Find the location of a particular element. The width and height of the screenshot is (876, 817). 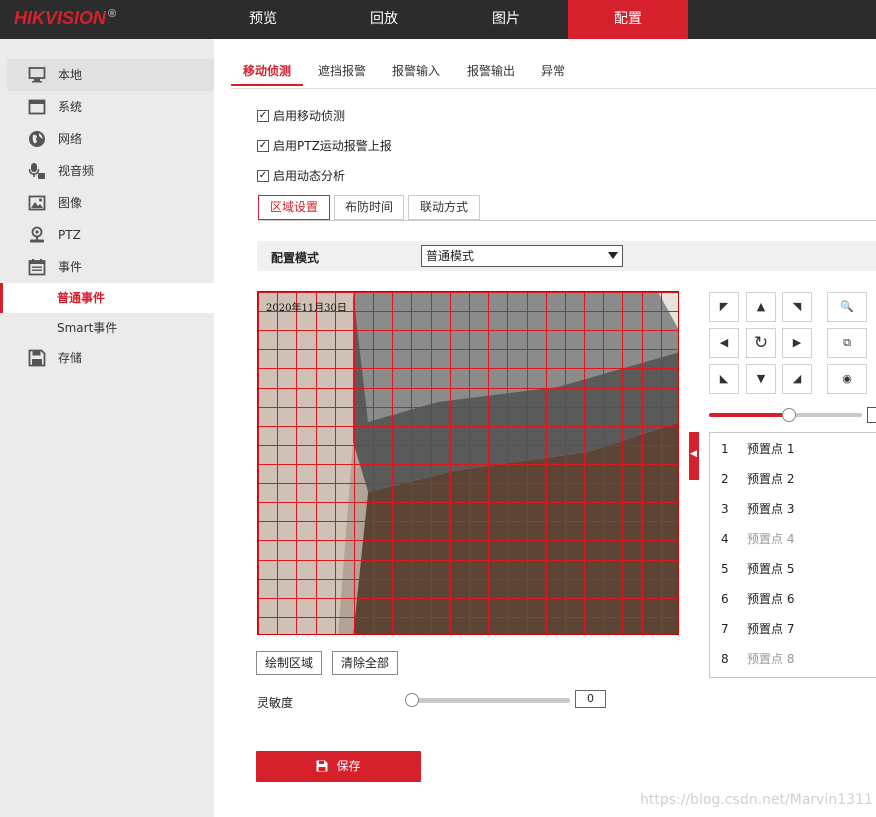

ptz-option-checkbox is located at coordinates (871, 415).